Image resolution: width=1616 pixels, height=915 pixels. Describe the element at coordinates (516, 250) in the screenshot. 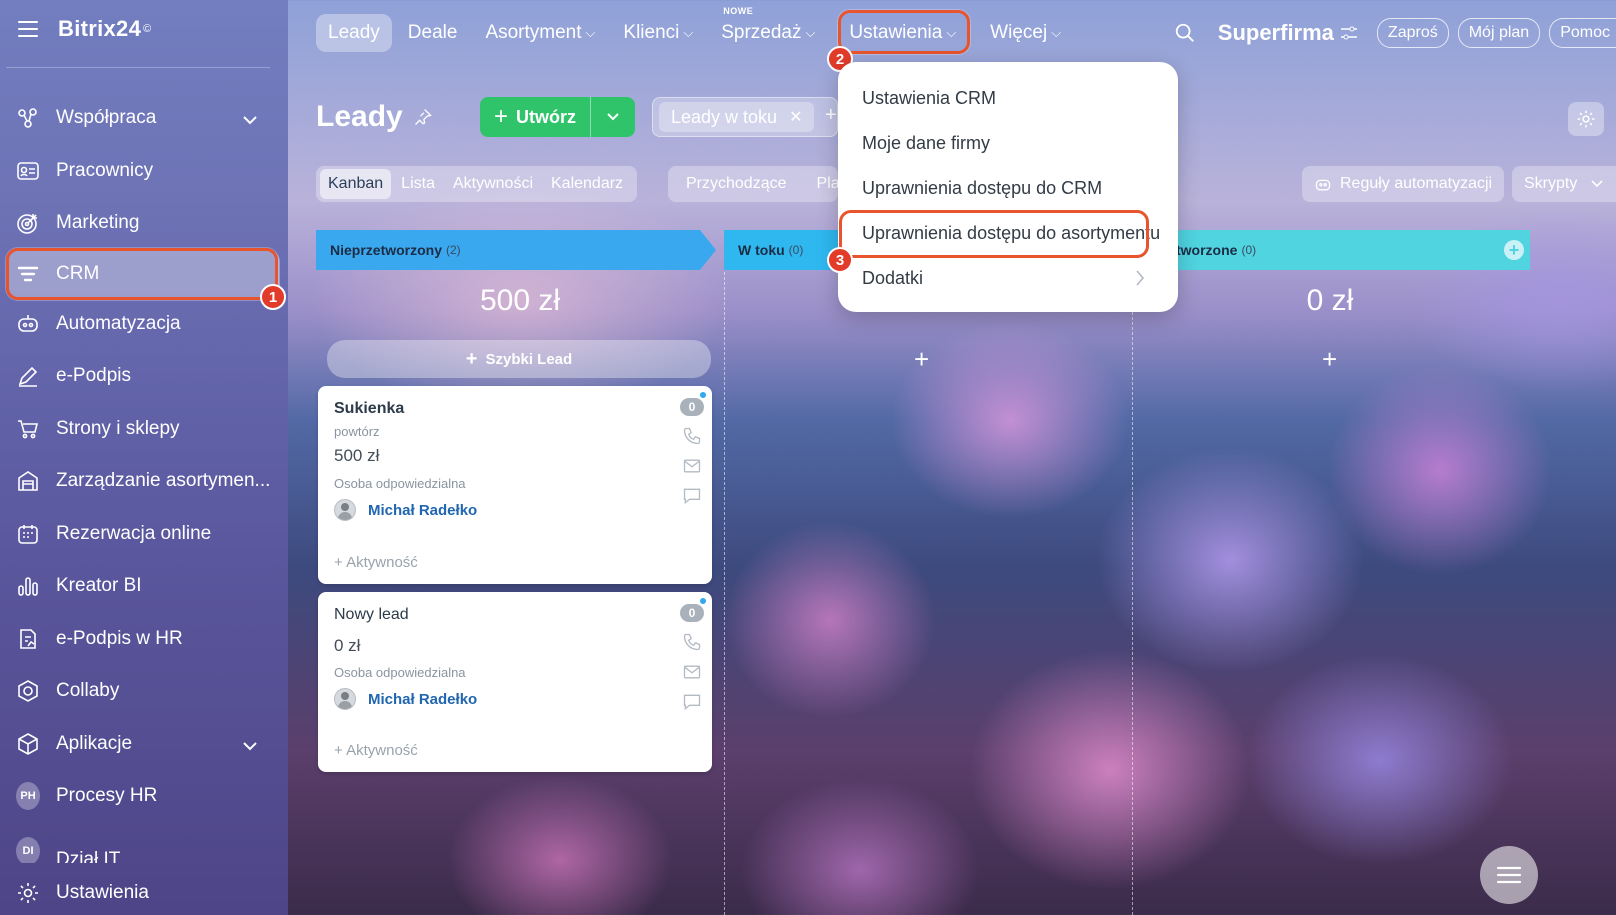

I see `column-header-nieprzetworzony: Nieprzetworzony (2)` at that location.